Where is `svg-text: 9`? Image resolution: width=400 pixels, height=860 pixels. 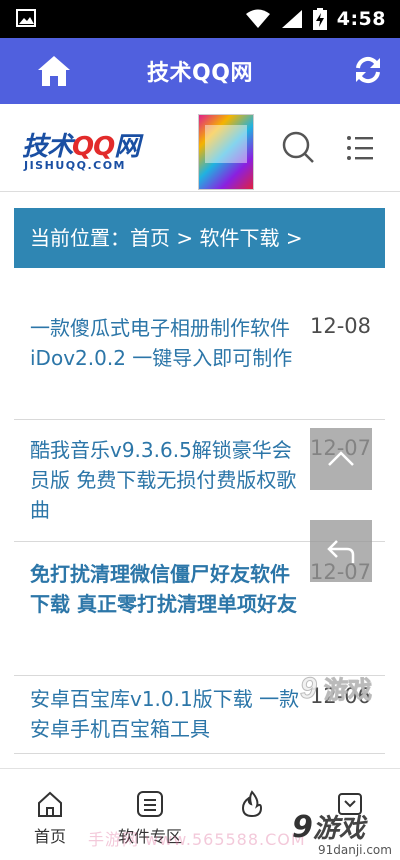 svg-text: 9 is located at coordinates (308, 688).